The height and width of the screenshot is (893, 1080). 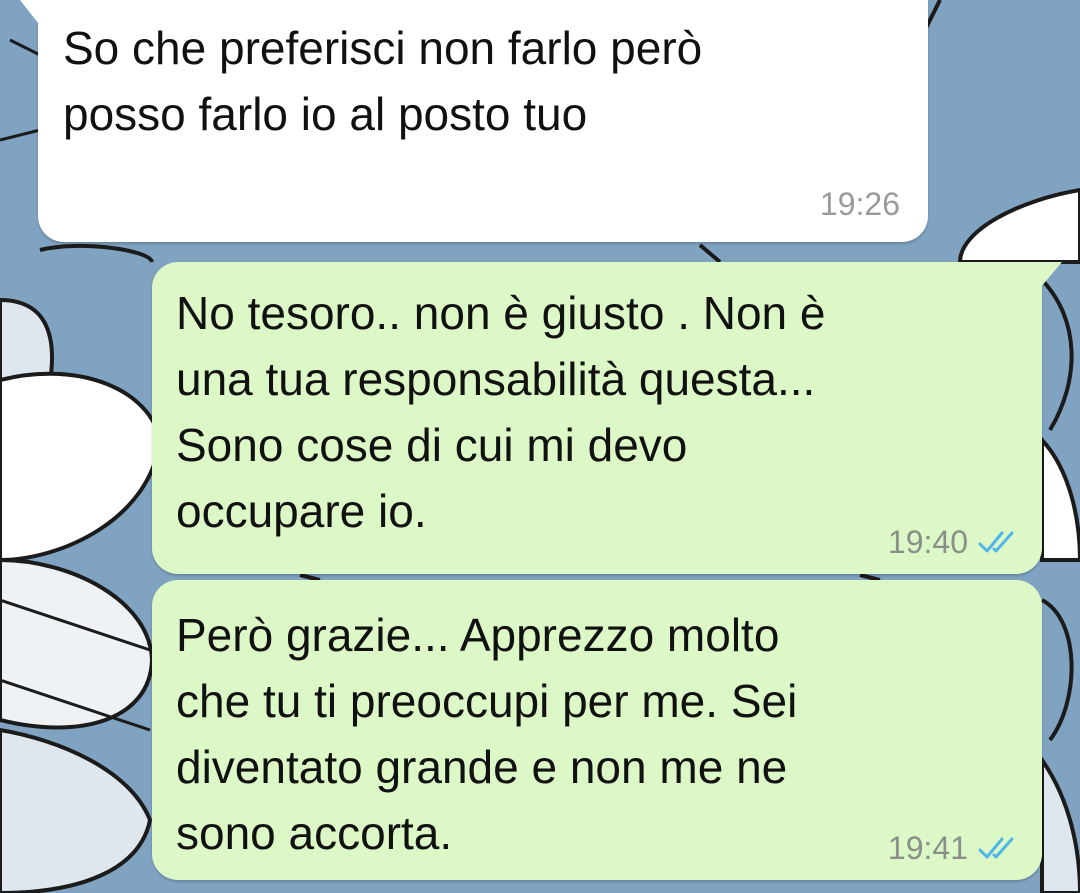 I want to click on message-meta: 19:40, so click(x=953, y=542).